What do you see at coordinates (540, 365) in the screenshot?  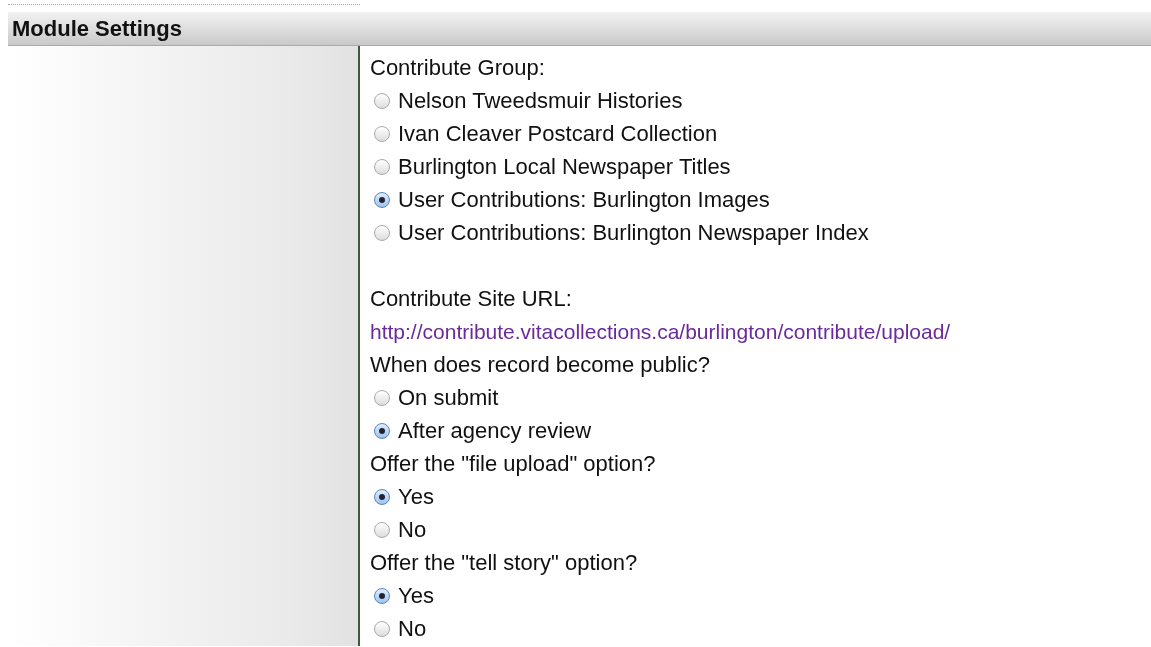 I see `question-label: When does record become public?` at bounding box center [540, 365].